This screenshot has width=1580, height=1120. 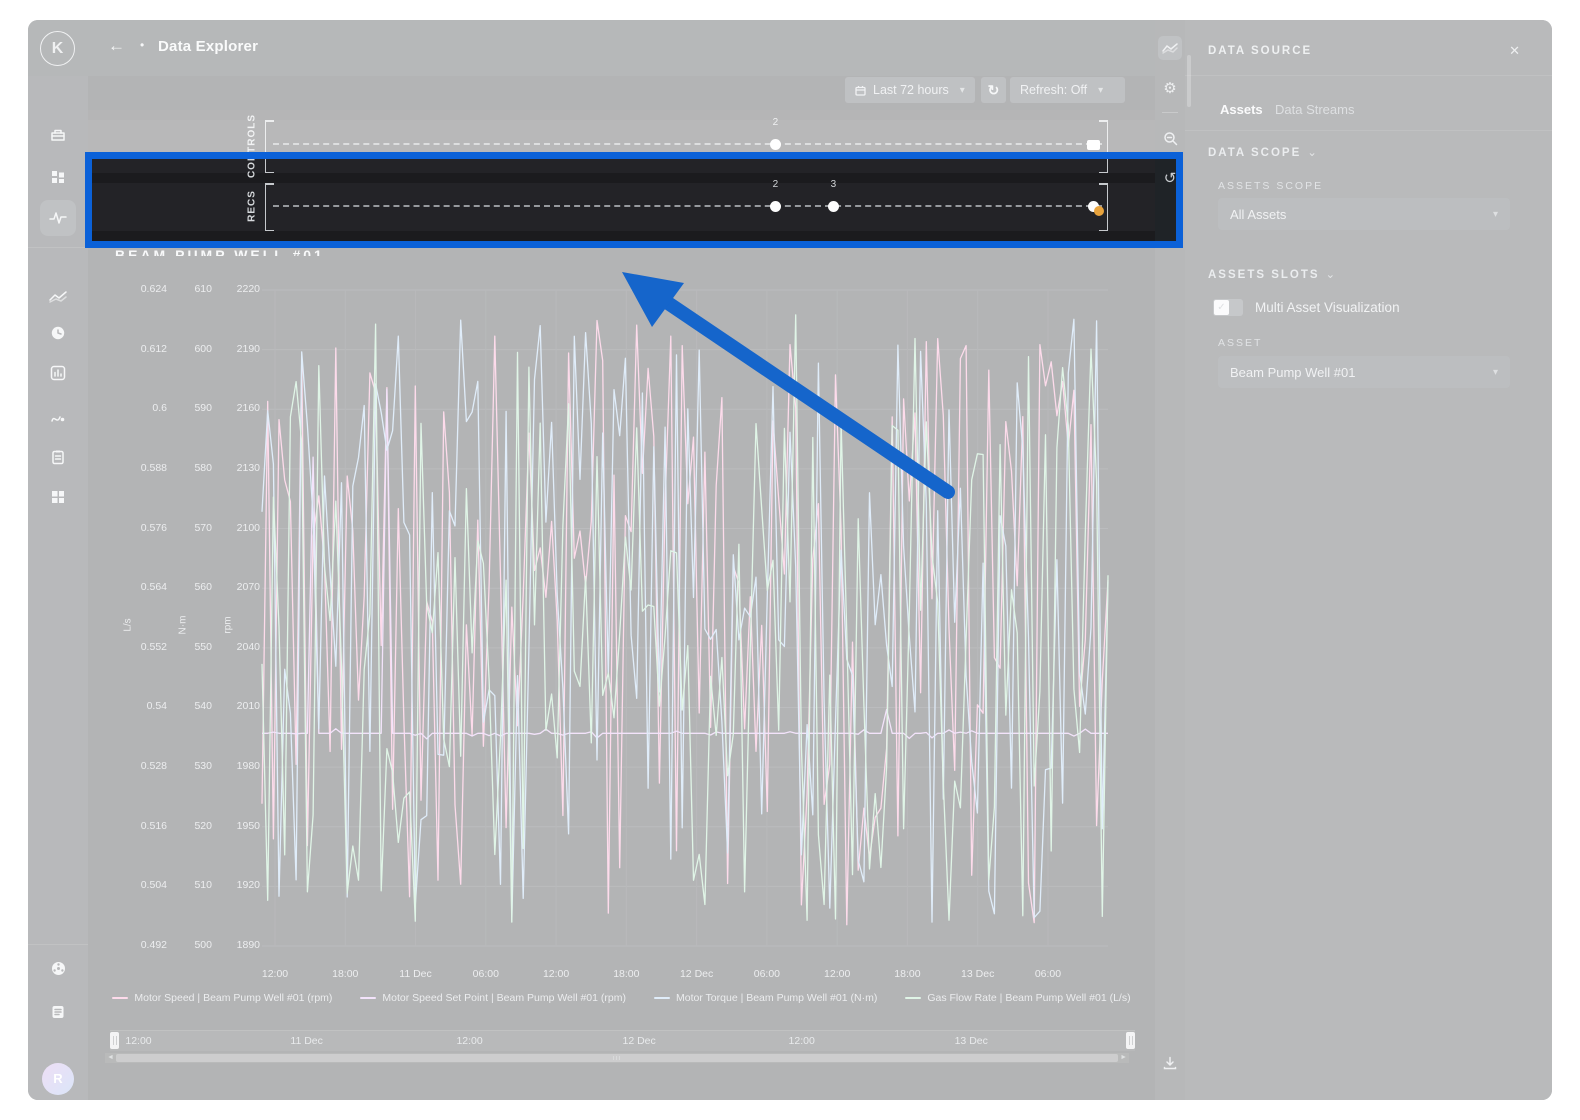 What do you see at coordinates (1314, 109) in the screenshot?
I see `tab-data-streams: Data Streams` at bounding box center [1314, 109].